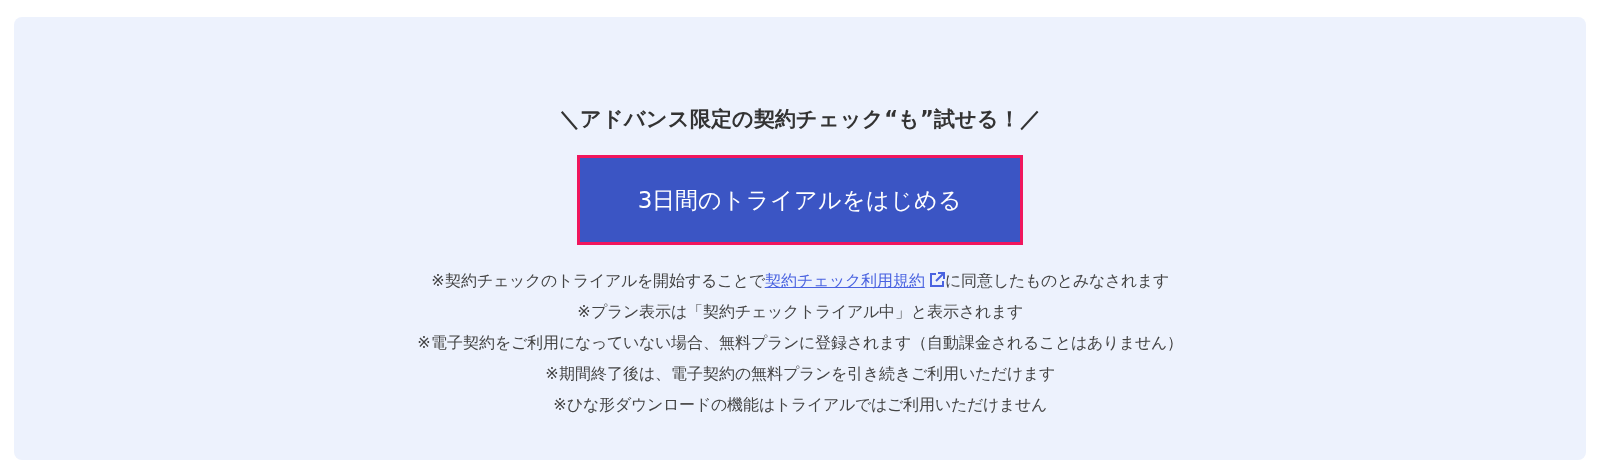 The width and height of the screenshot is (1600, 473). What do you see at coordinates (800, 200) in the screenshot?
I see `start-trial-button: 3日間のトライアルをはじめる` at bounding box center [800, 200].